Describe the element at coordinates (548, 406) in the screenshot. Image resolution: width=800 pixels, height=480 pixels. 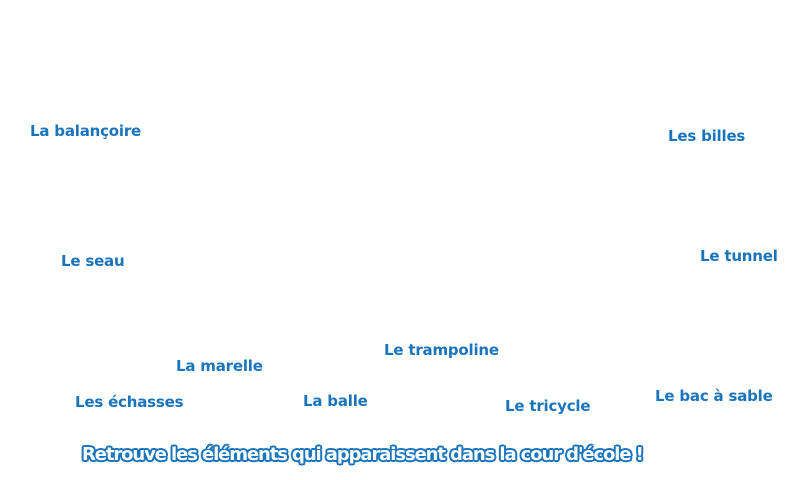
I see `word-le-tricycle: Le tricycle` at that location.